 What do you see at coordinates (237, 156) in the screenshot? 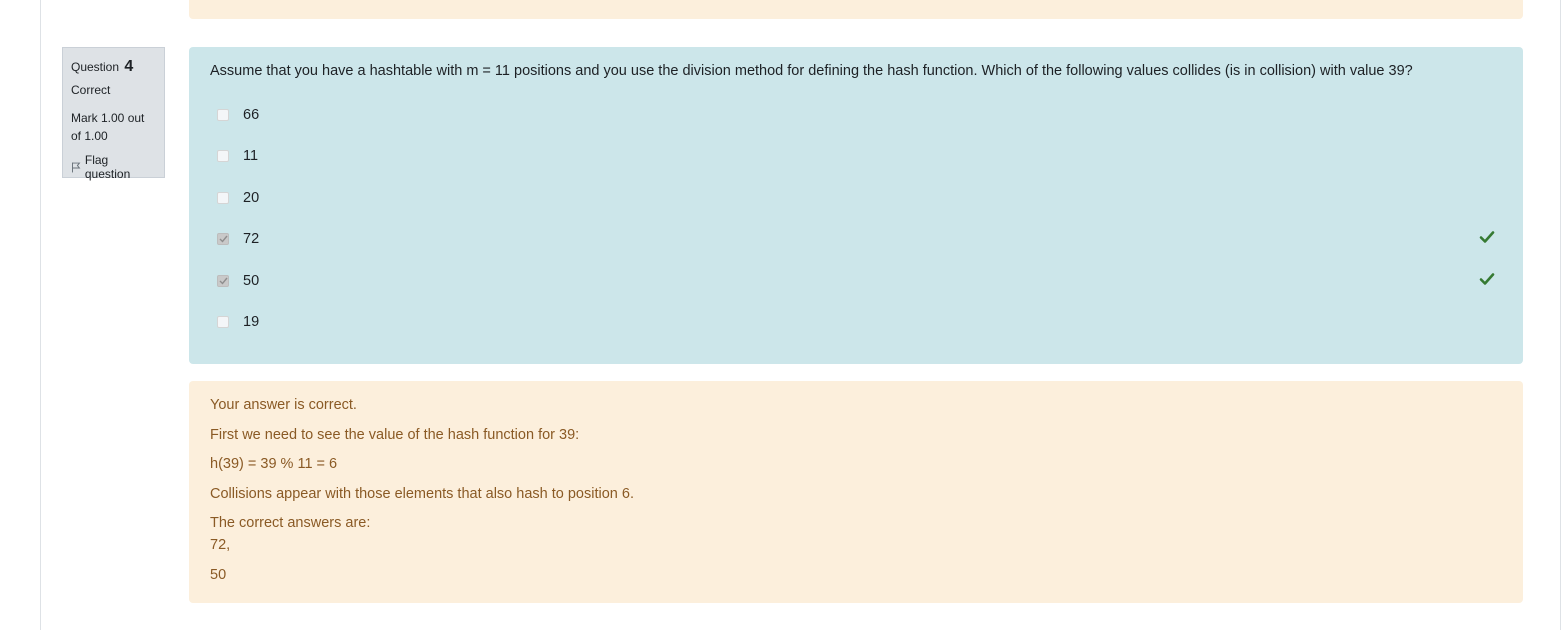
I see `answer-option: 11` at bounding box center [237, 156].